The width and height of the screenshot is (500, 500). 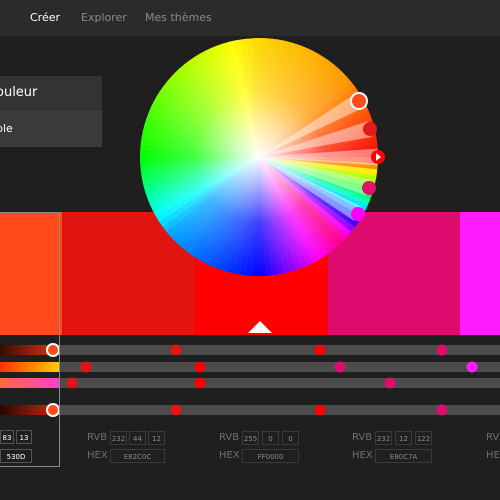 What do you see at coordinates (423, 438) in the screenshot?
I see `rgb-b-field: 122` at bounding box center [423, 438].